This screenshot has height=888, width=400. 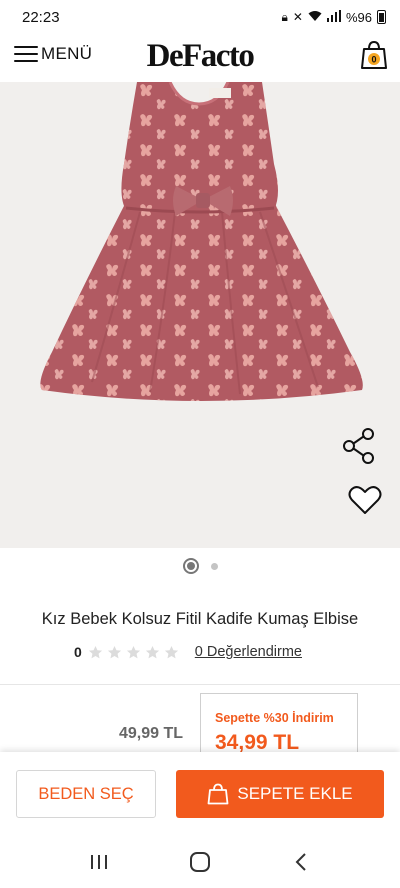 I want to click on back-icon, so click(x=301, y=862).